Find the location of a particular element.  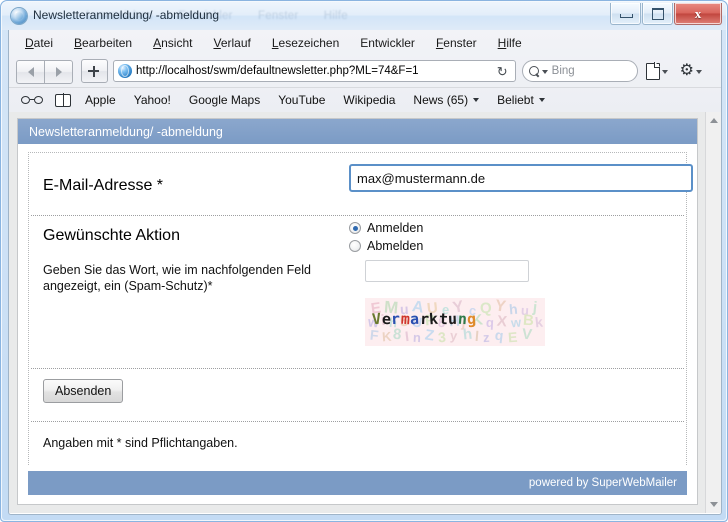

bookmark-youtube-label: YouTube is located at coordinates (302, 100).